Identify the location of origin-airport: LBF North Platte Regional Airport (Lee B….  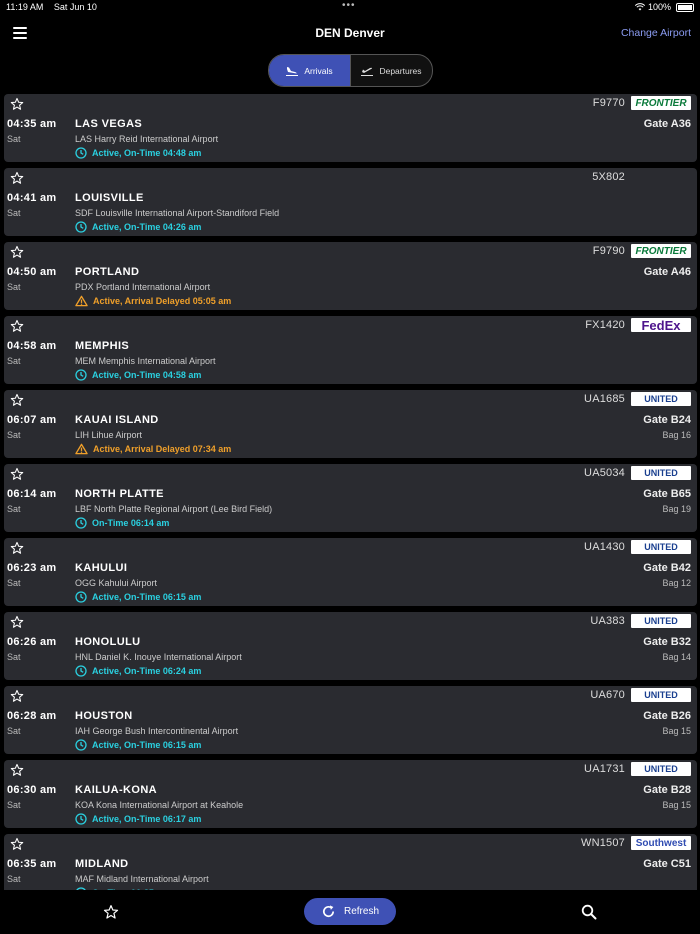
(174, 509).